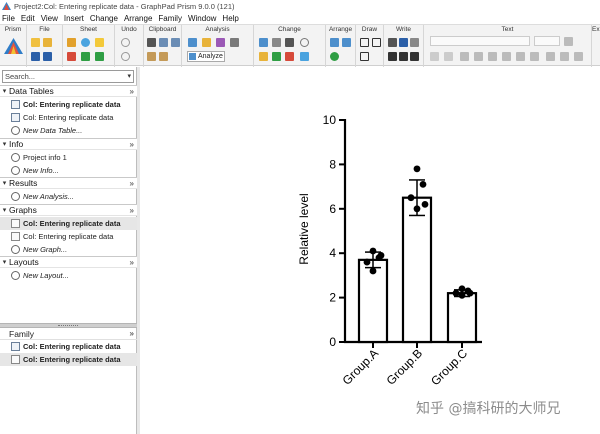  I want to click on section-results: ▾ Results », so click(68, 183).